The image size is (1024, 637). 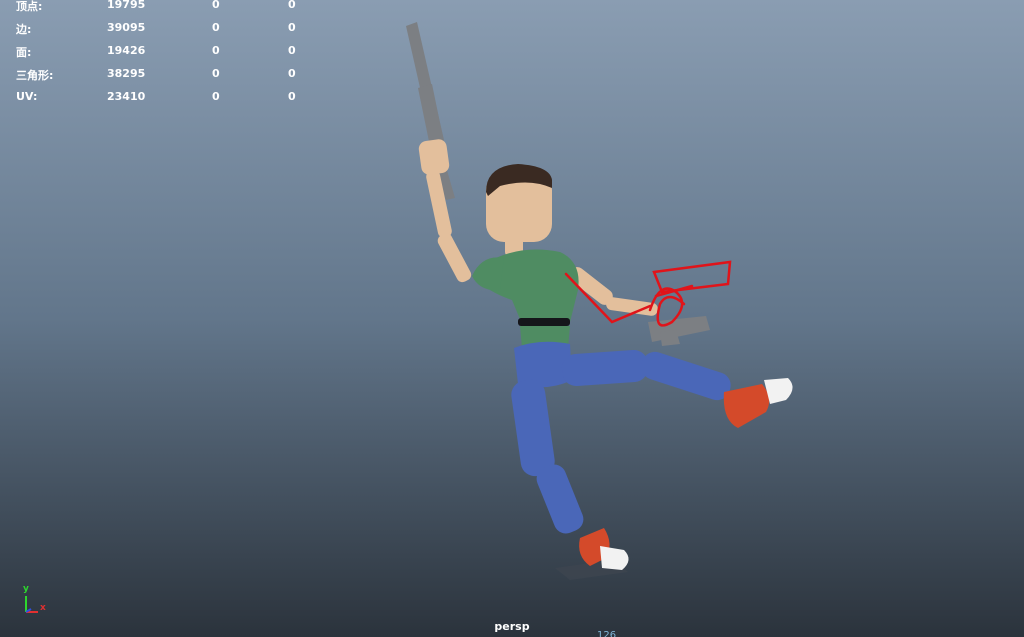 I want to click on character-head, so click(x=519, y=203).